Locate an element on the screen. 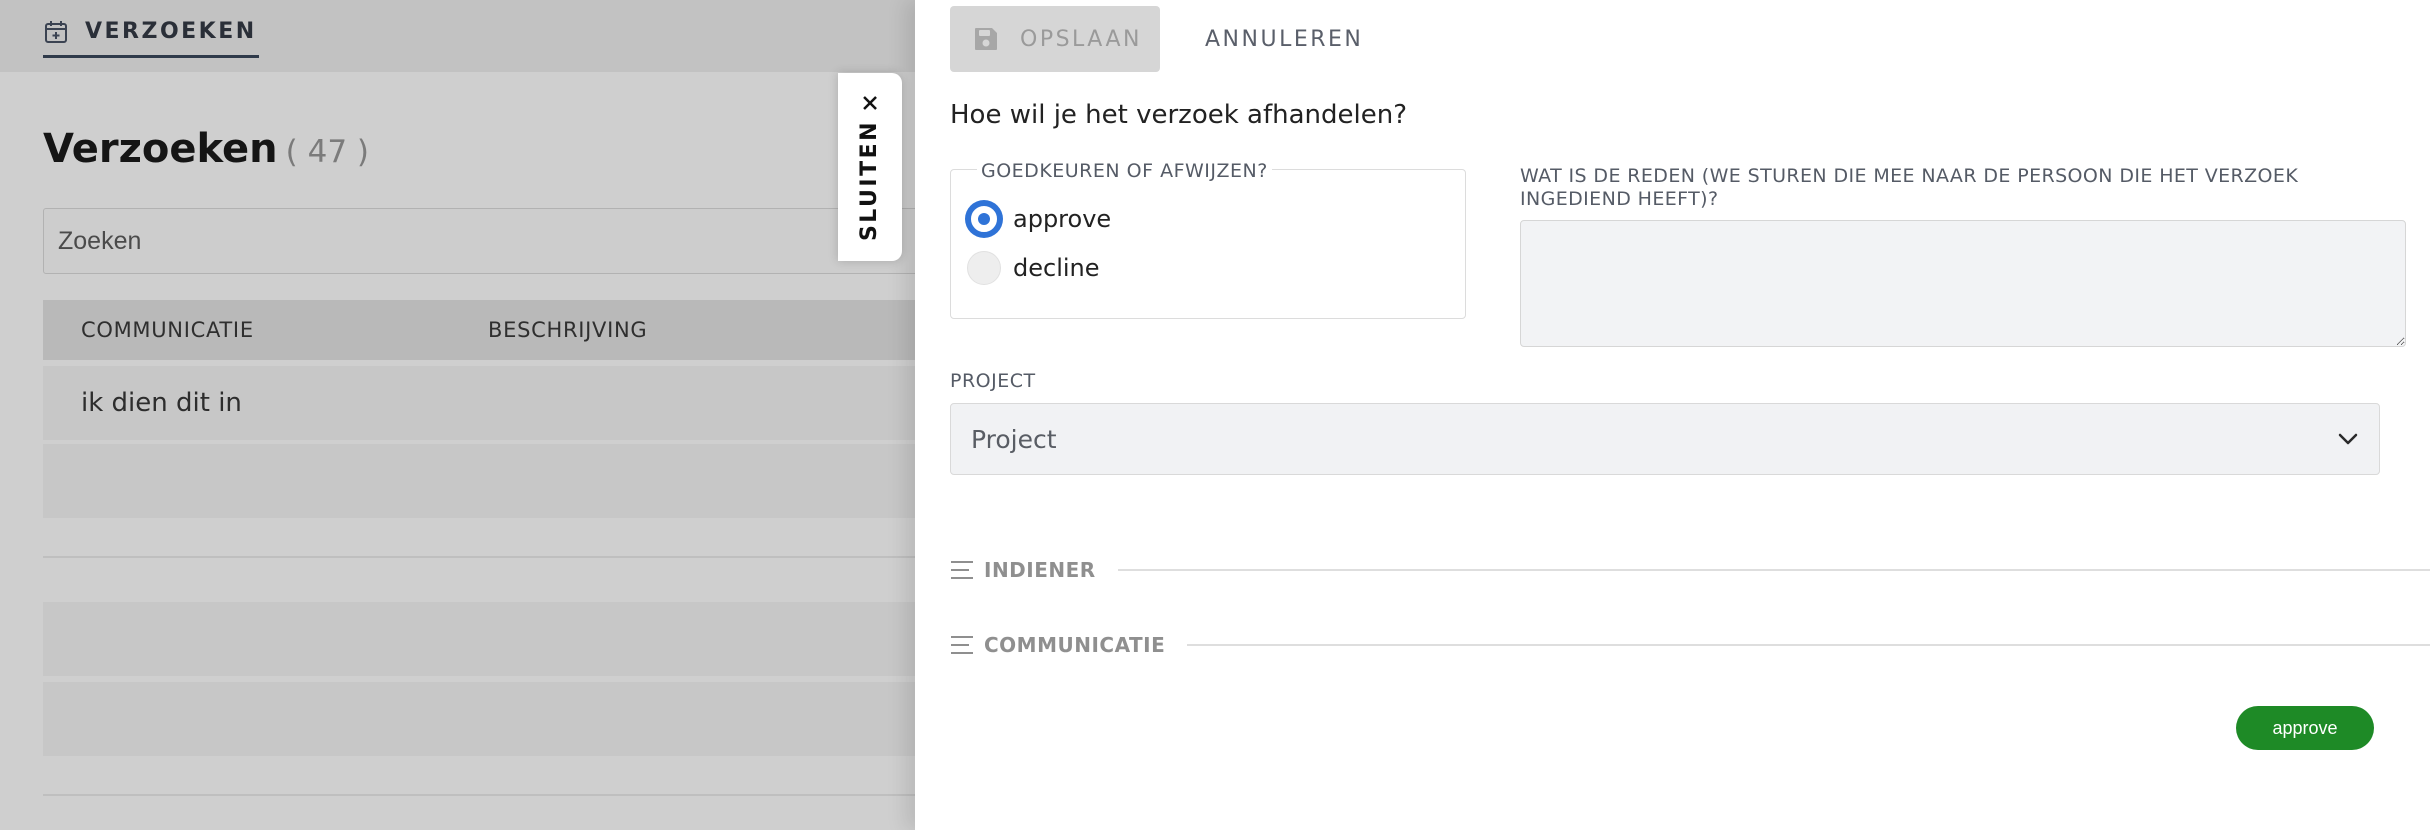 This screenshot has width=2430, height=830. radio-button-checked is located at coordinates (984, 219).